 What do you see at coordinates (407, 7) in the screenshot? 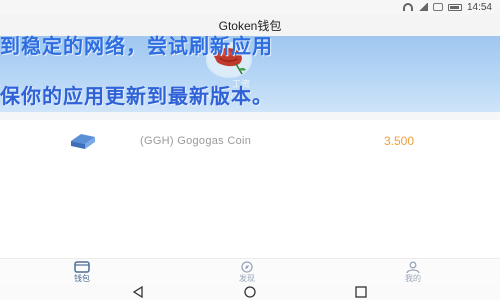
I see `wifi-icon` at bounding box center [407, 7].